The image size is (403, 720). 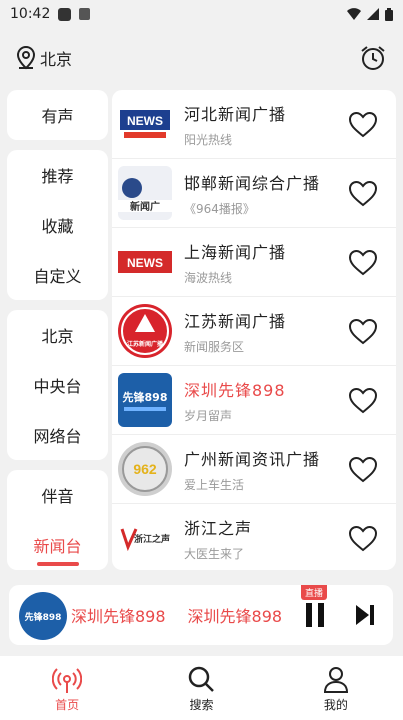 What do you see at coordinates (152, 539) in the screenshot?
I see `svg-text: 浙江之声` at bounding box center [152, 539].